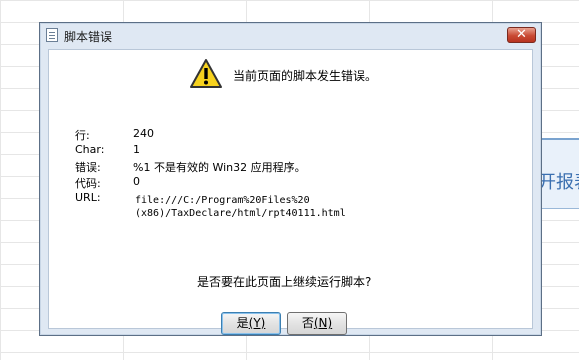 This screenshot has width=579, height=360. What do you see at coordinates (290, 36) in the screenshot?
I see `dialog-titlebar: 脚本错误 ✕` at bounding box center [290, 36].